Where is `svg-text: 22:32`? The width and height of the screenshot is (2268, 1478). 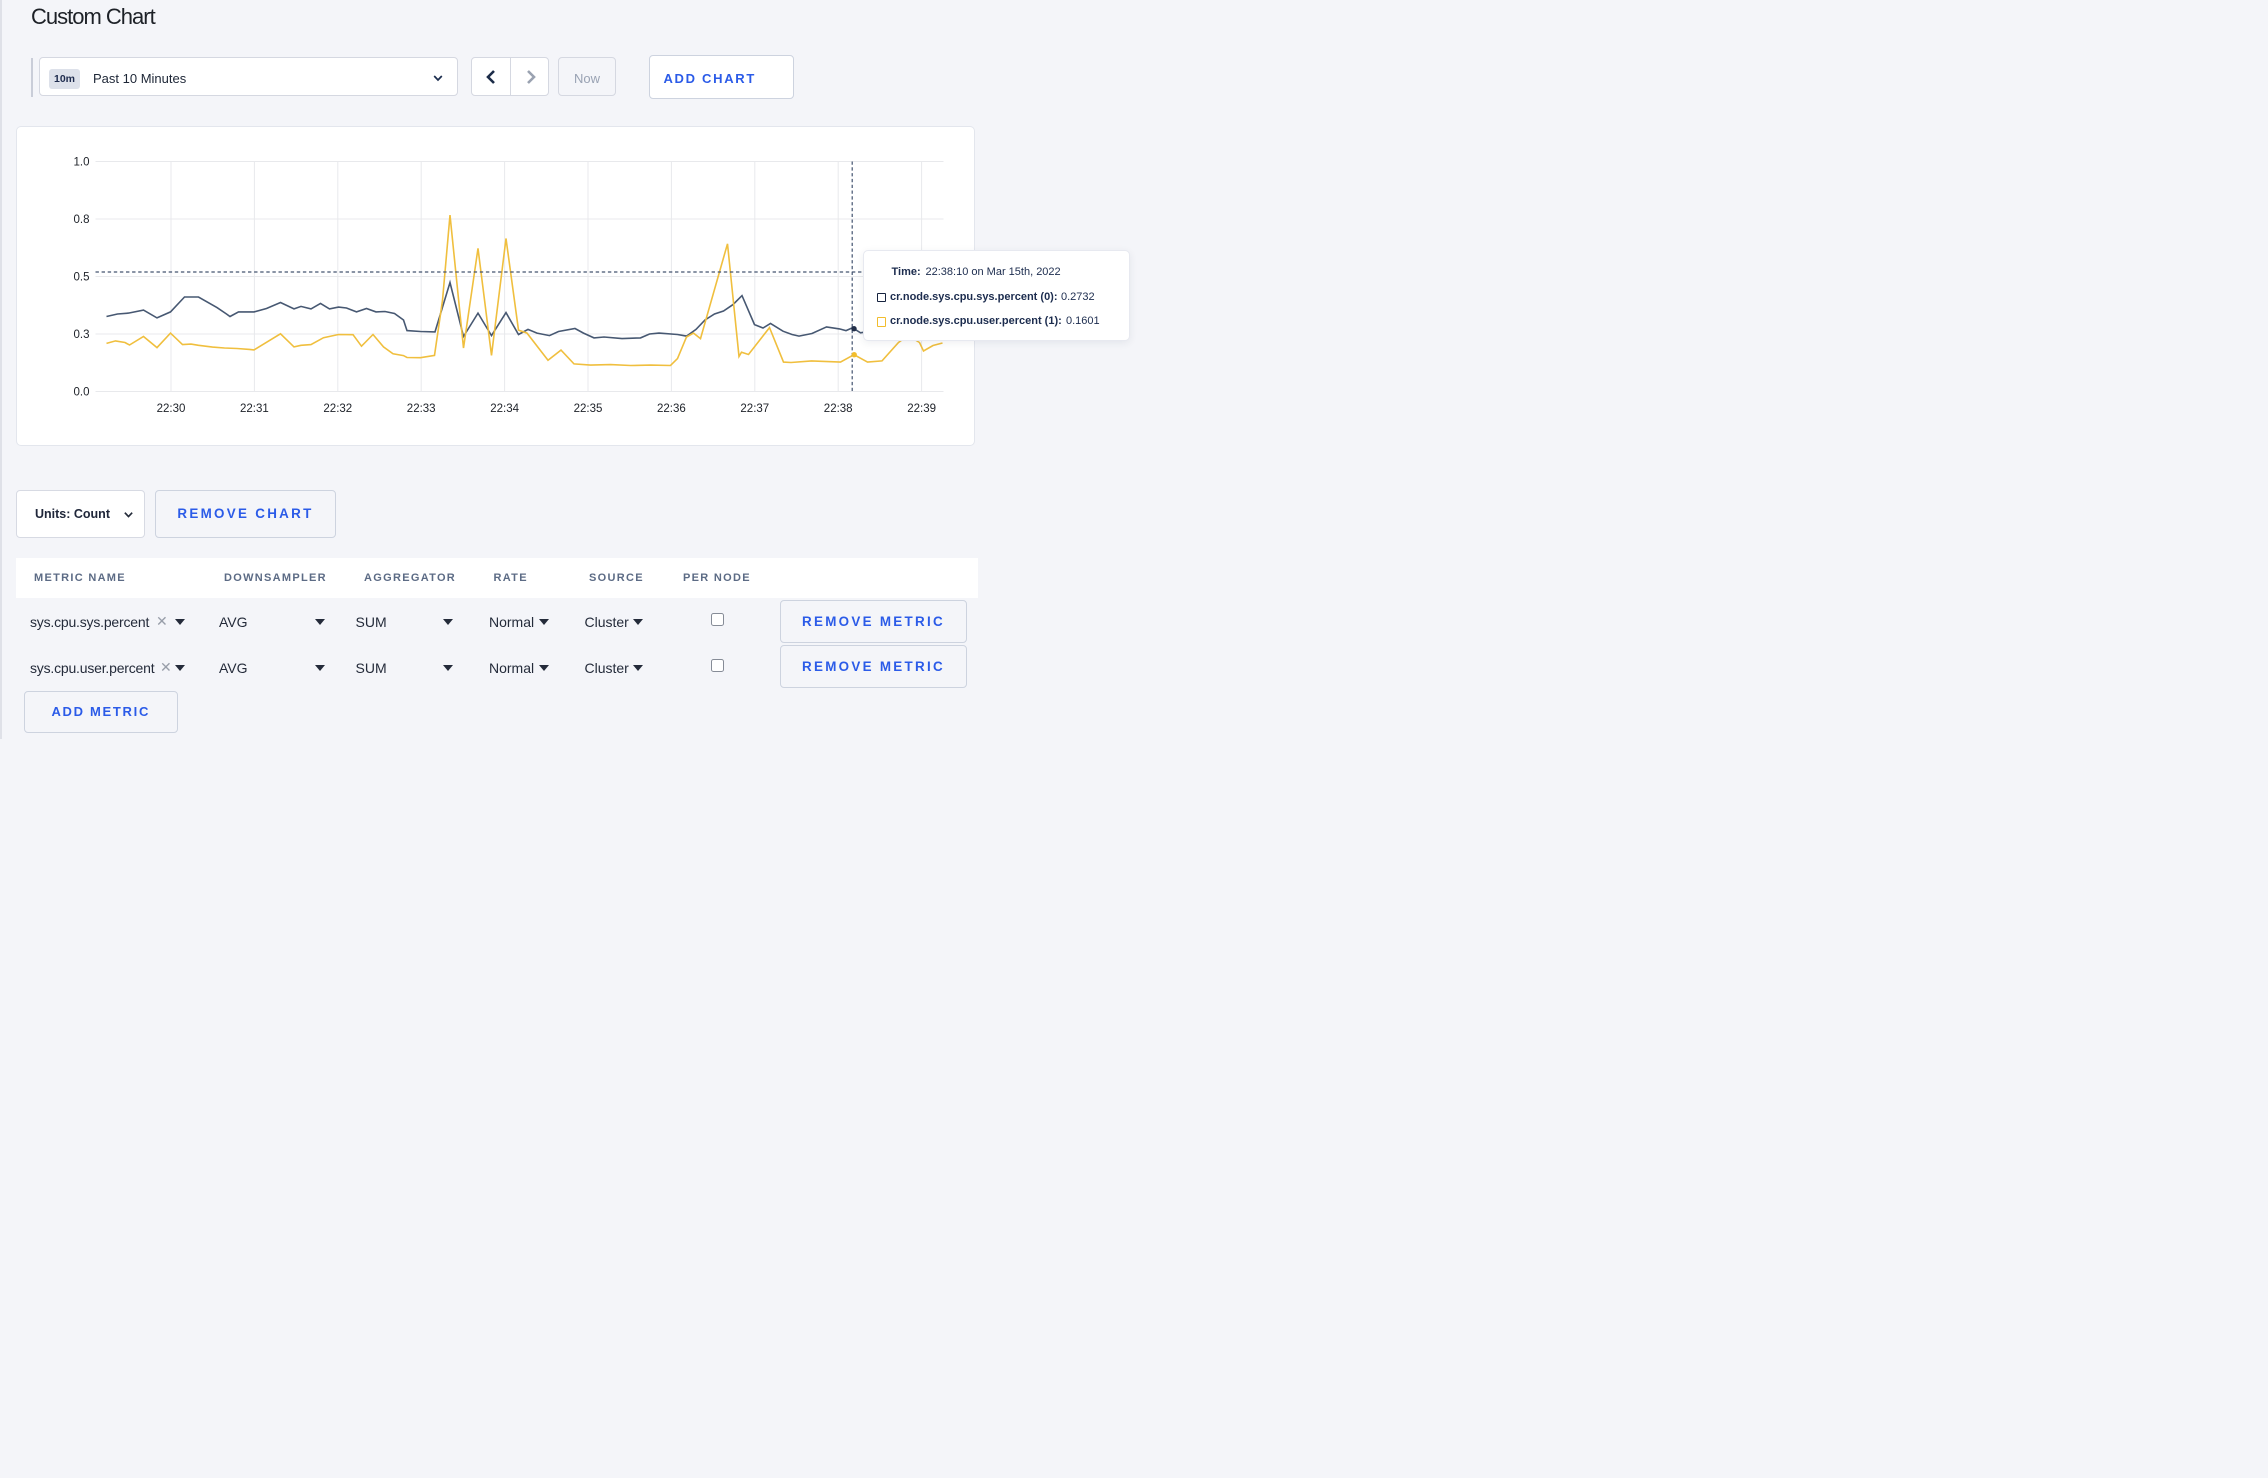
svg-text: 22:32 is located at coordinates (337, 409).